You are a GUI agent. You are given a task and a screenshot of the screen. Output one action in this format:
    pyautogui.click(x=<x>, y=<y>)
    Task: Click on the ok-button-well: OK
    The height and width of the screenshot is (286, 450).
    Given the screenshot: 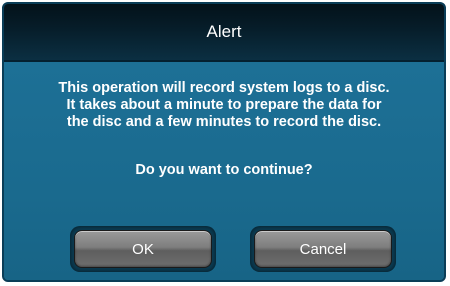 What is the action you would take?
    pyautogui.click(x=143, y=249)
    